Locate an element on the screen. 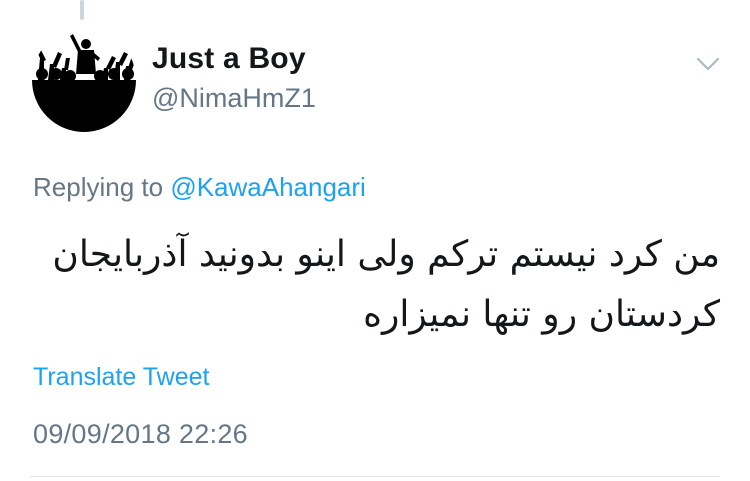  tweet-menu-button is located at coordinates (708, 64).